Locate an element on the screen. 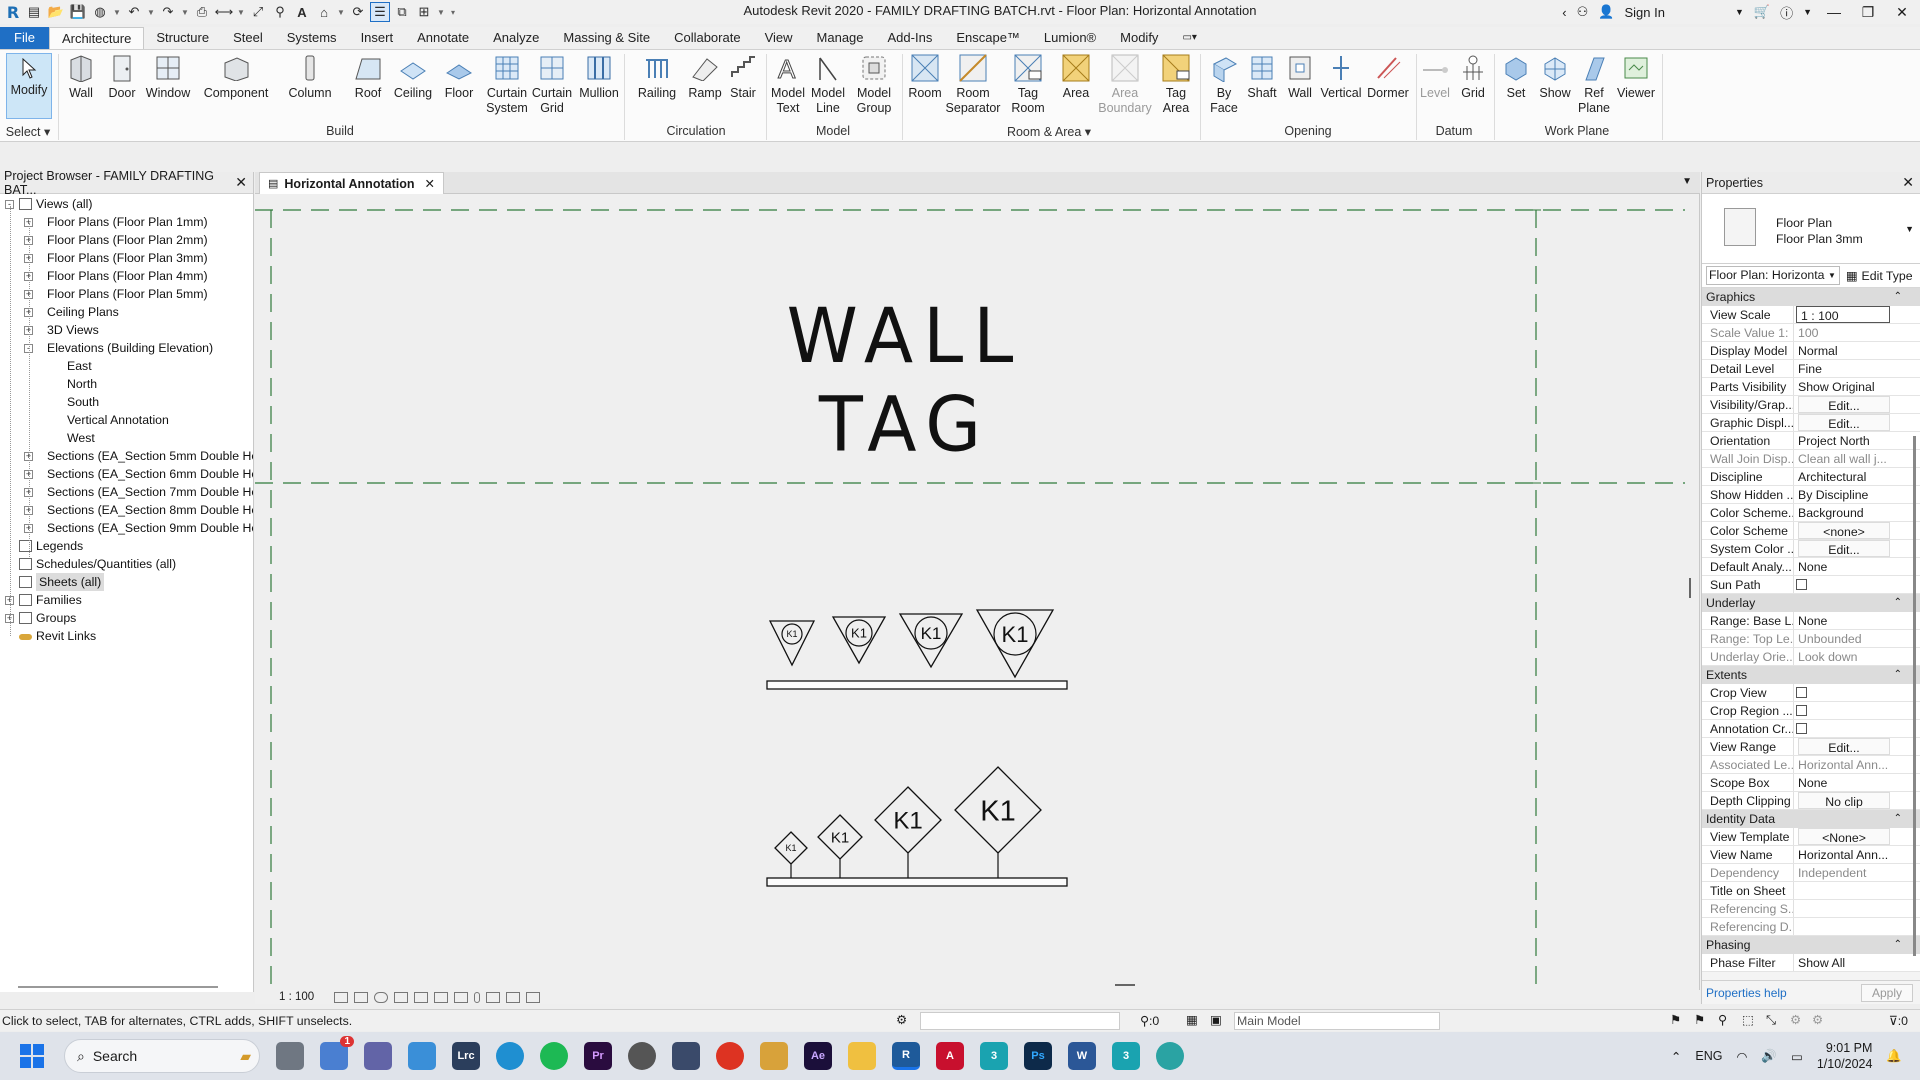 The height and width of the screenshot is (1080, 1920). design-options-icon: ▦ is located at coordinates (1192, 1020).